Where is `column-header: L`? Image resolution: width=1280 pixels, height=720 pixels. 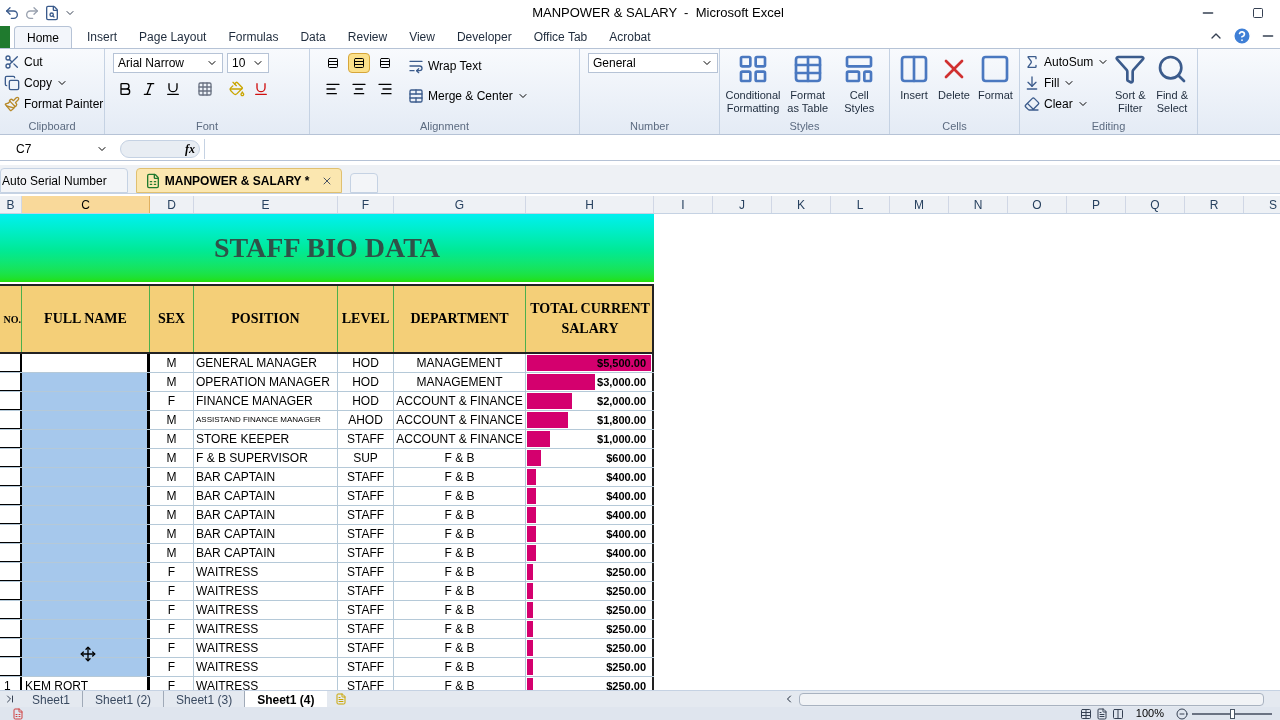 column-header: L is located at coordinates (860, 204).